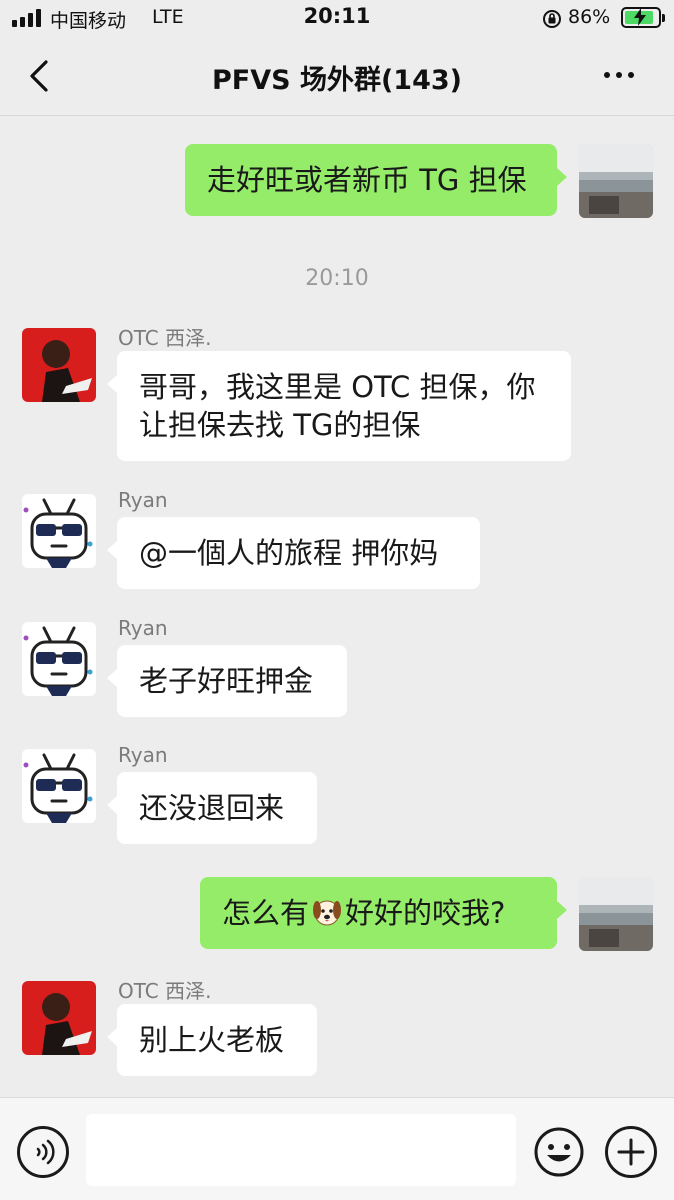 The image size is (674, 1200). What do you see at coordinates (280, 425) in the screenshot?
I see `message-text-line: 让担保去找 TG的担保` at bounding box center [280, 425].